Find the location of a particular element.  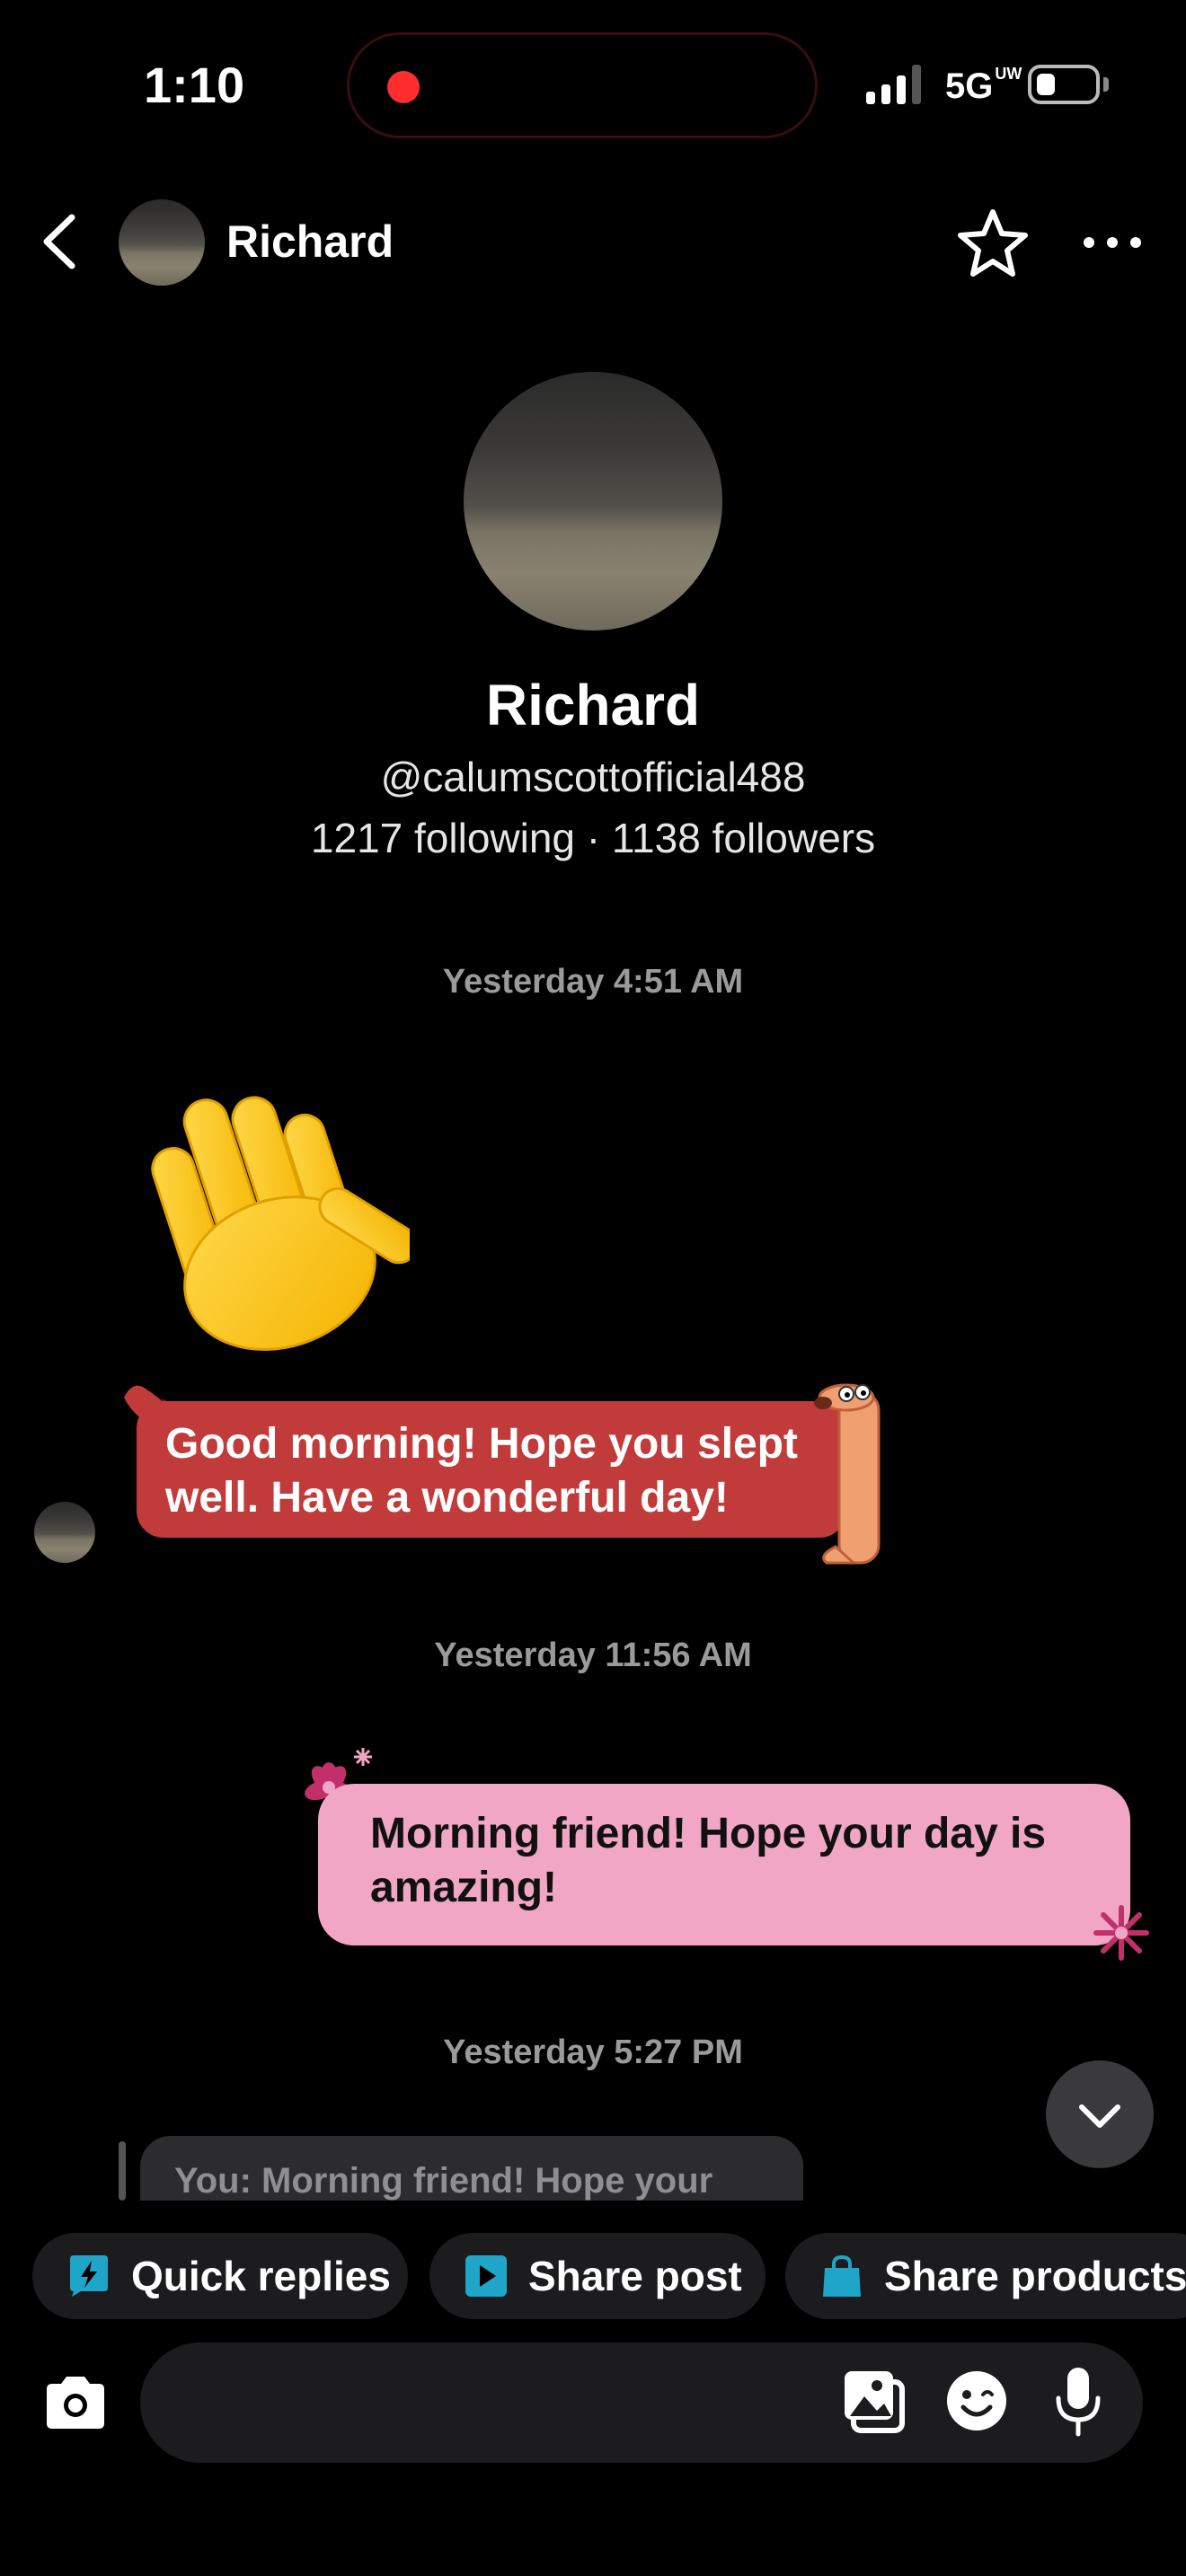

camera-icon is located at coordinates (75, 2403).